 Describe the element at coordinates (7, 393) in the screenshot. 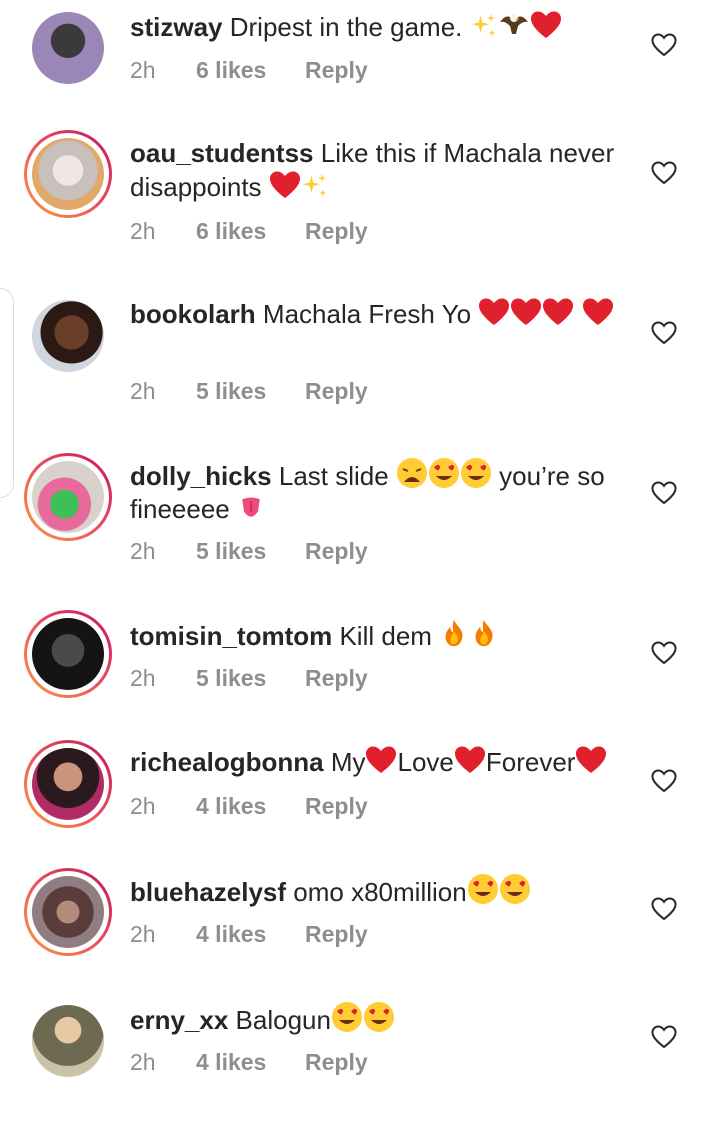

I see `side-panel-edge` at that location.